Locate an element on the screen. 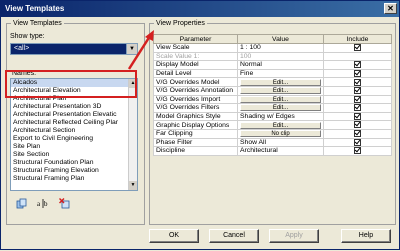  value-cell: No clip is located at coordinates (280, 133).